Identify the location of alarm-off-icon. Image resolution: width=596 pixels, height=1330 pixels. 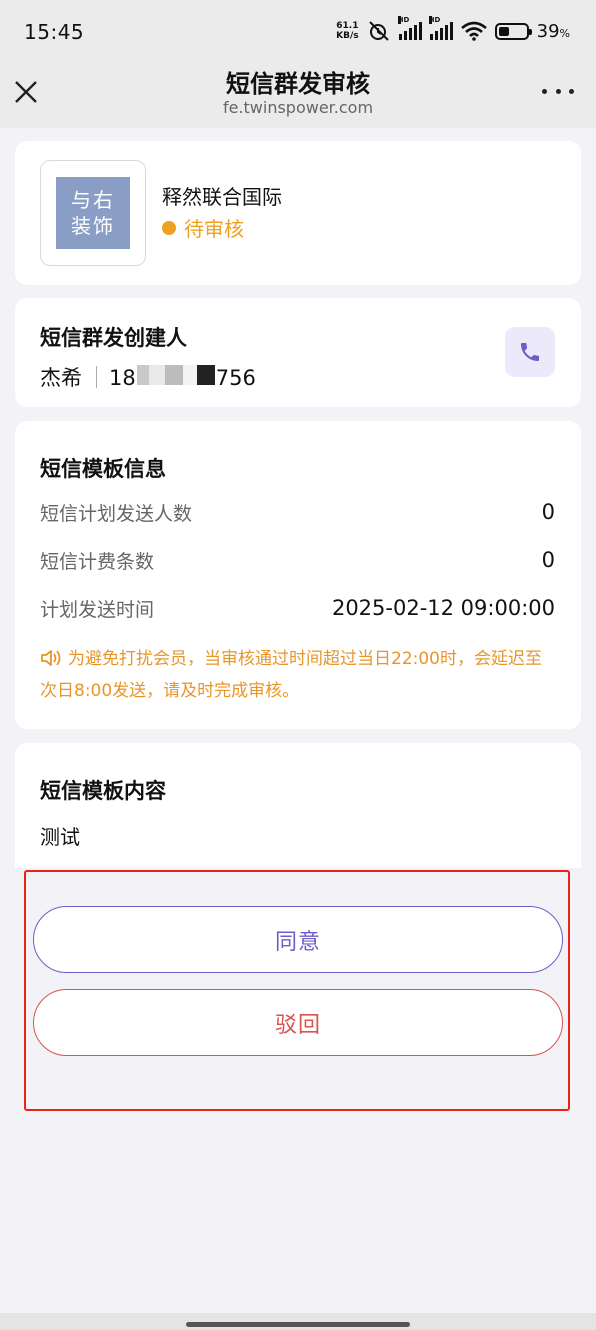
(378, 31).